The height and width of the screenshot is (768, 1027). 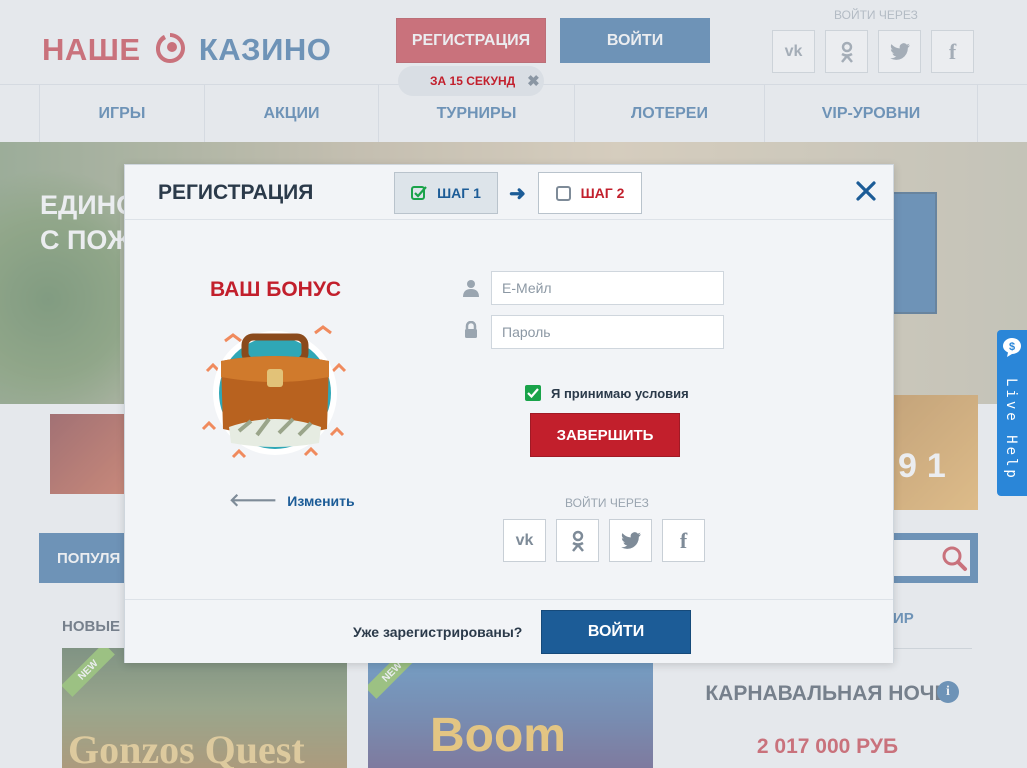 What do you see at coordinates (620, 393) in the screenshot?
I see `terms-label: Я принимаю условия` at bounding box center [620, 393].